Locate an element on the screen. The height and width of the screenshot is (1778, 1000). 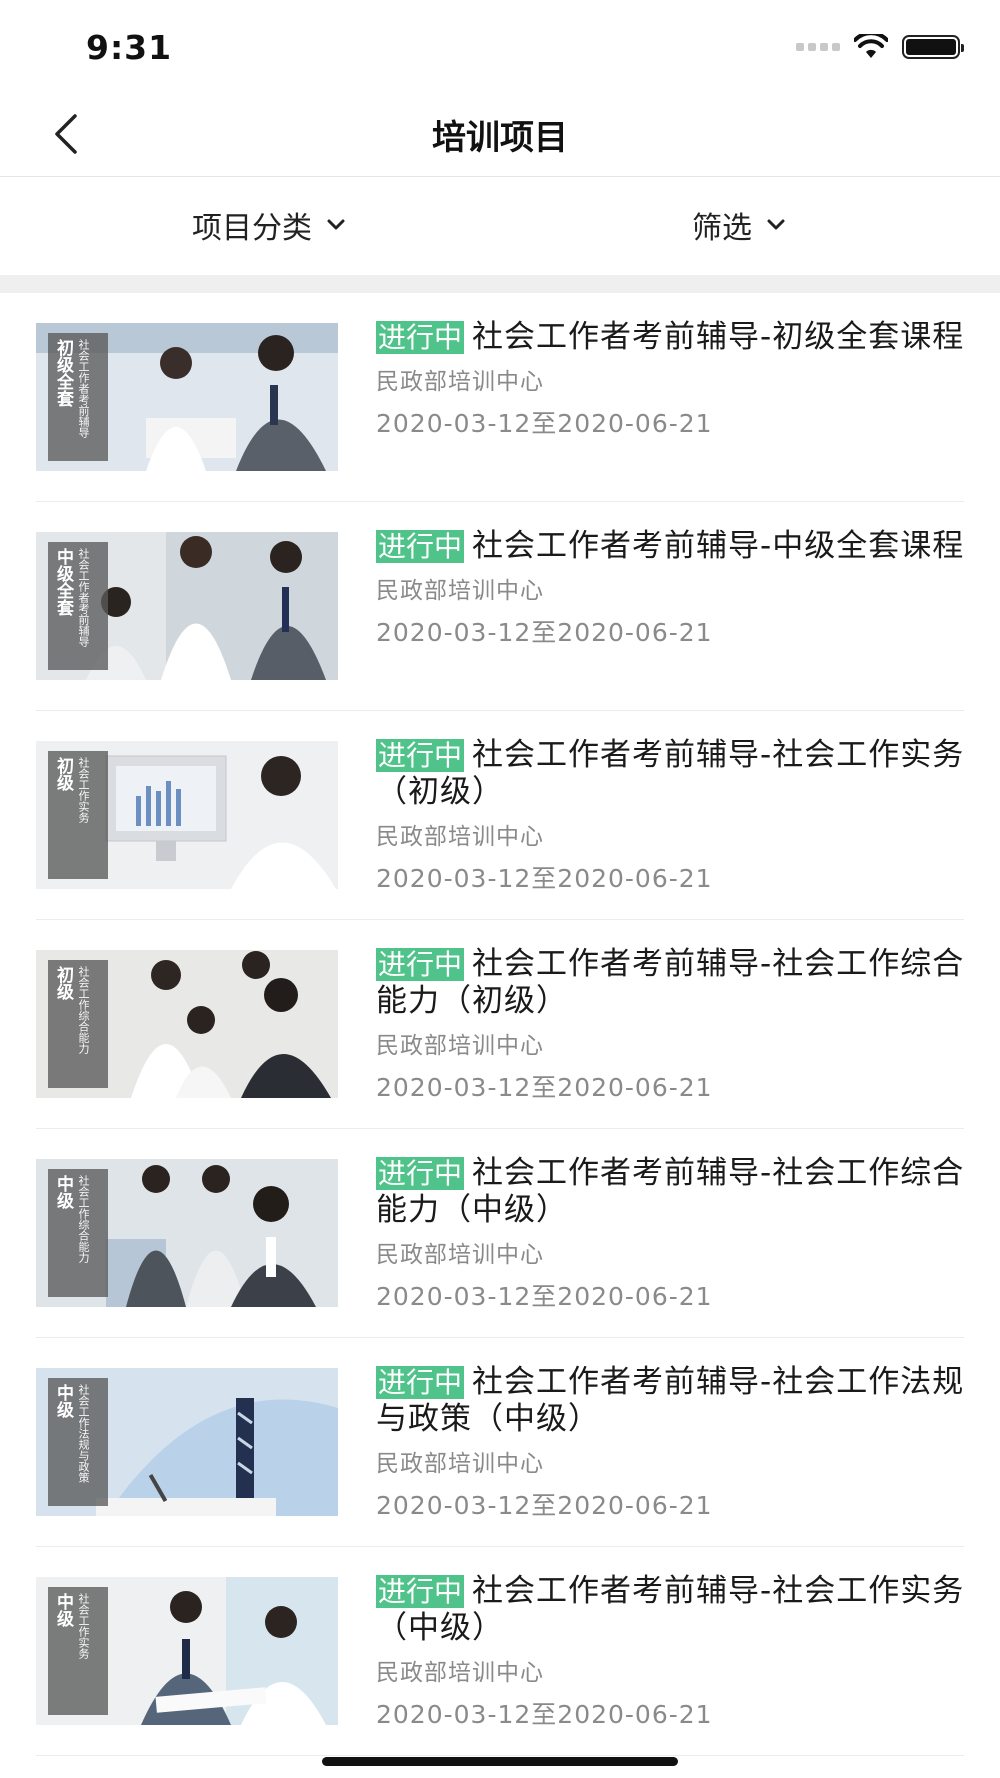
thumbnail-label: 中级 社会工作实务 is located at coordinates (78, 1651).